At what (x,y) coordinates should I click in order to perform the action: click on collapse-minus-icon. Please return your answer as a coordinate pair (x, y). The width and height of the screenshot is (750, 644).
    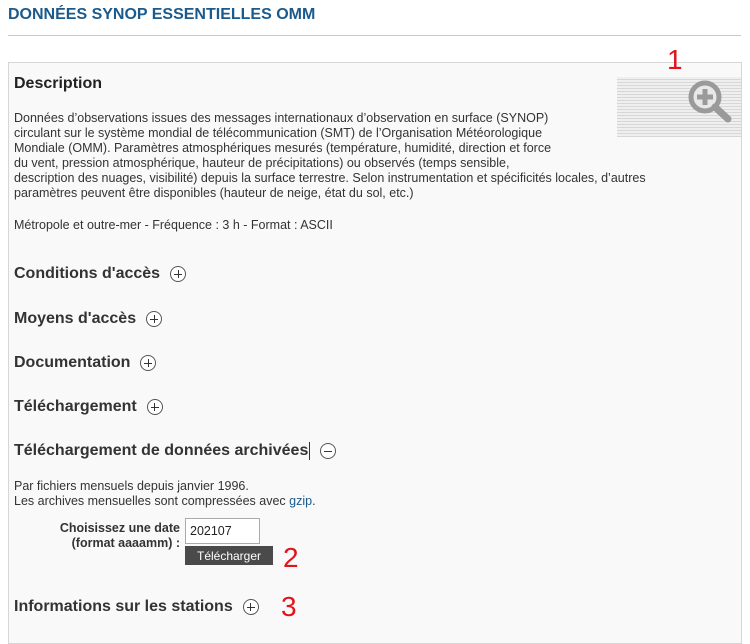
    Looking at the image, I should click on (328, 451).